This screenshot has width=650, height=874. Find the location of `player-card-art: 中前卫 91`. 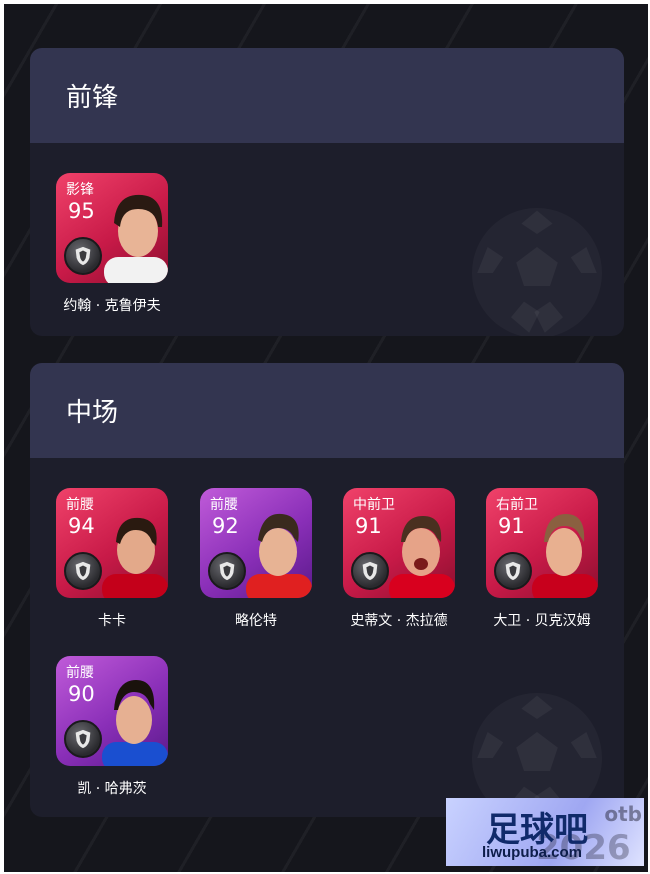

player-card-art: 中前卫 91 is located at coordinates (399, 543).